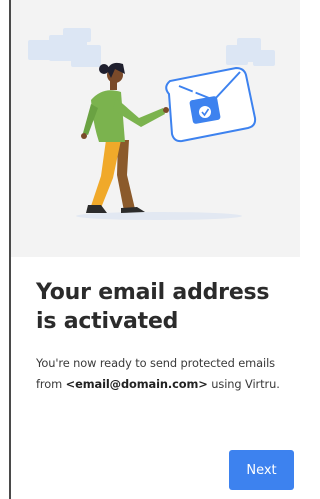 The height and width of the screenshot is (499, 320). What do you see at coordinates (153, 292) in the screenshot?
I see `title-line-1: Your email address` at bounding box center [153, 292].